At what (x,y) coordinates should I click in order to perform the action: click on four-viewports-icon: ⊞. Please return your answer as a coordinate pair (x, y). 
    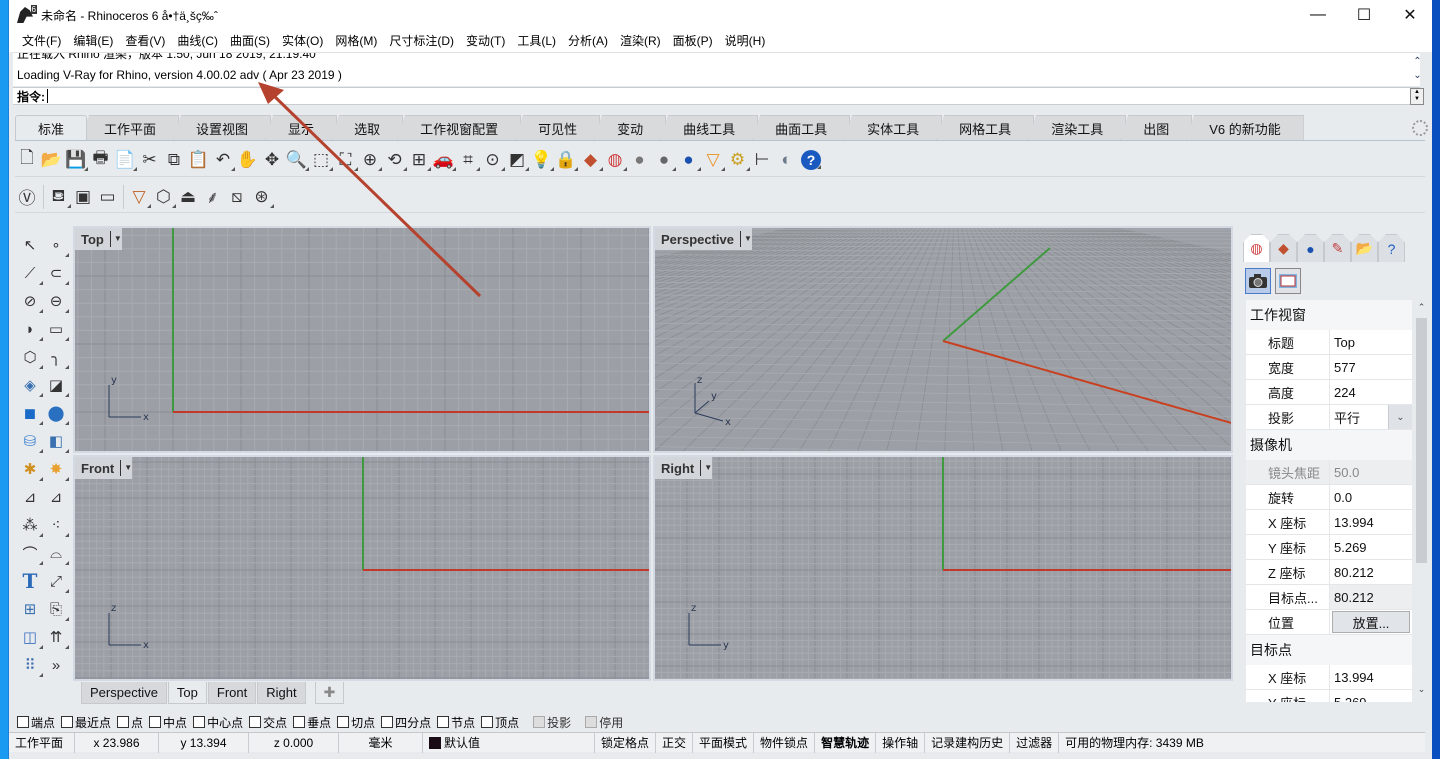
    Looking at the image, I should click on (419, 160).